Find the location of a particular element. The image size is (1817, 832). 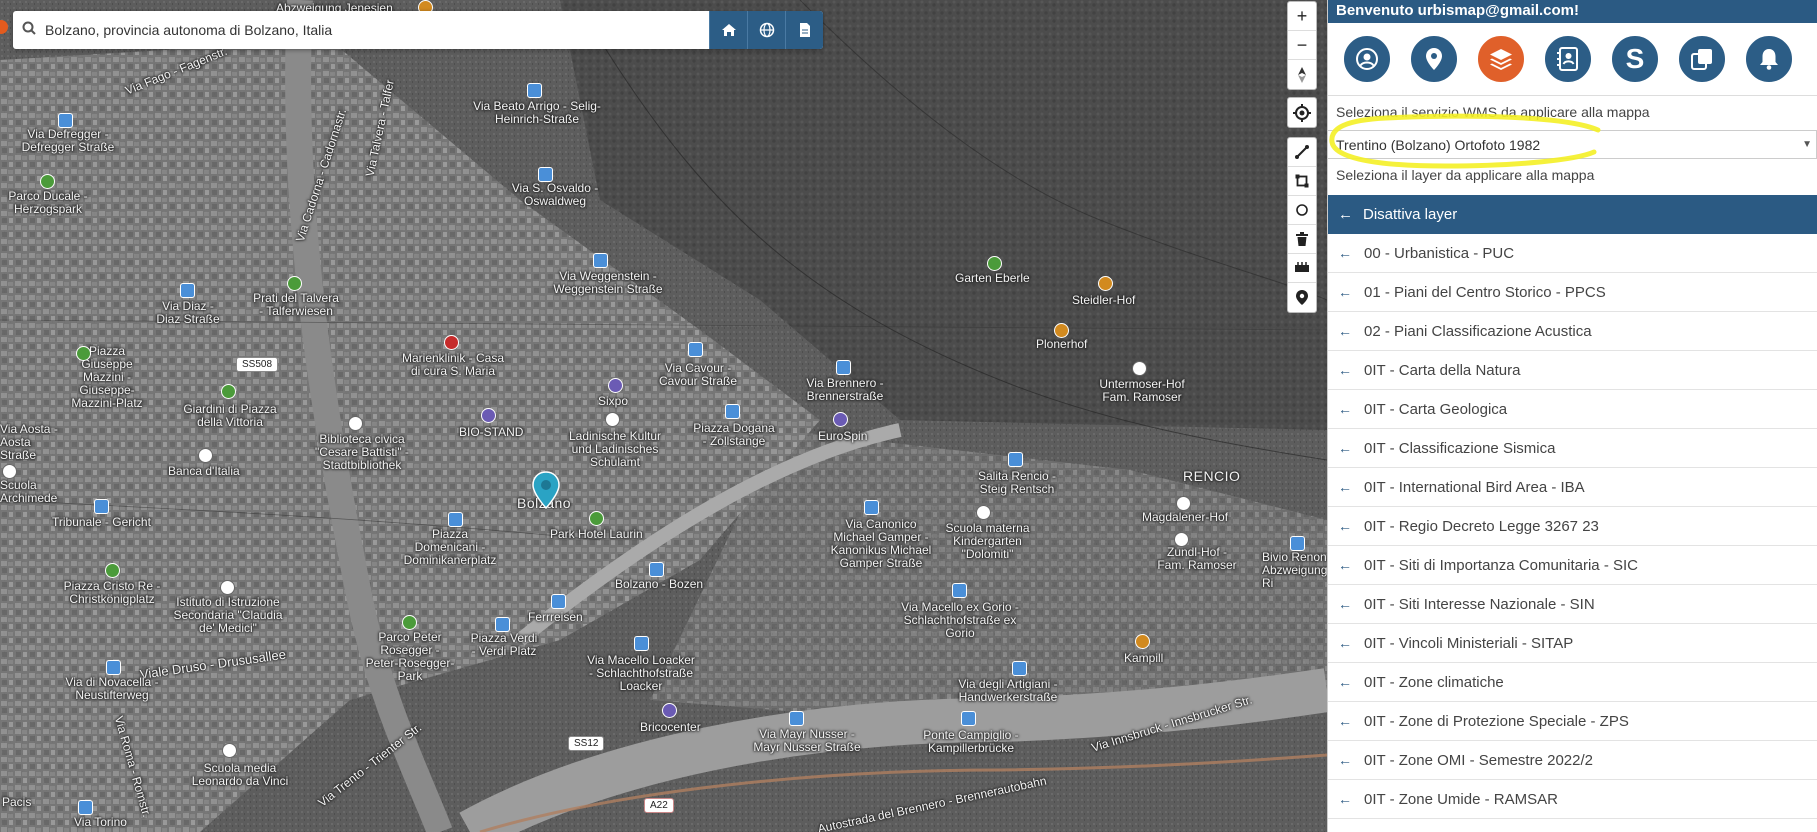

profile-button is located at coordinates (1367, 59).